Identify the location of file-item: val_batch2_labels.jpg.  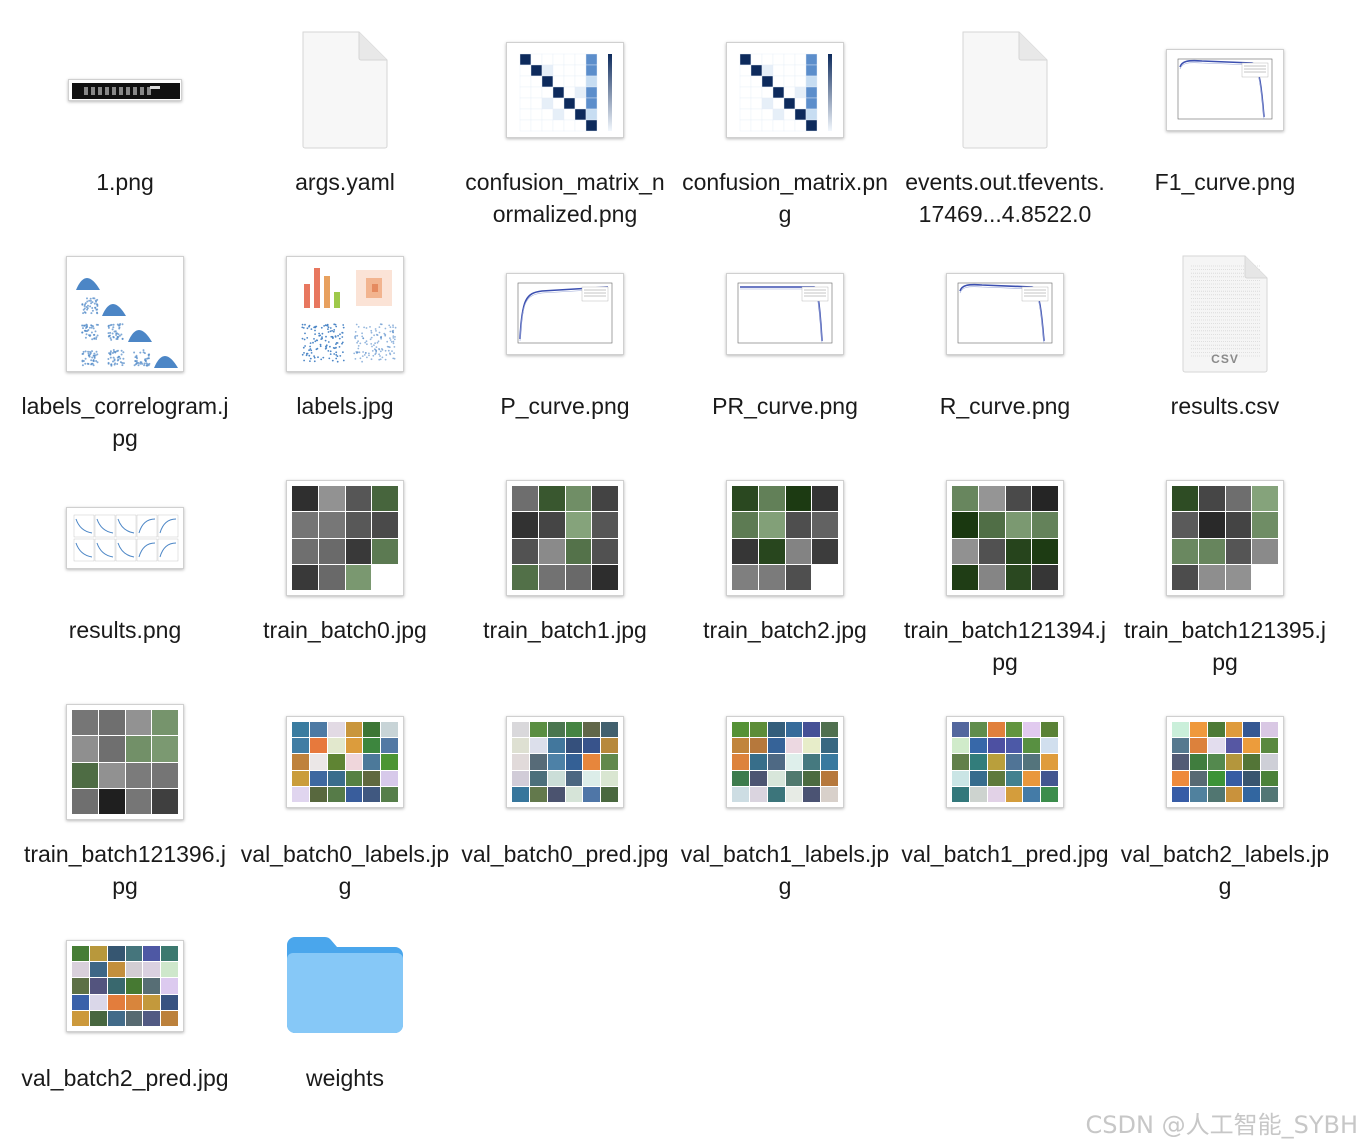
(1225, 804).